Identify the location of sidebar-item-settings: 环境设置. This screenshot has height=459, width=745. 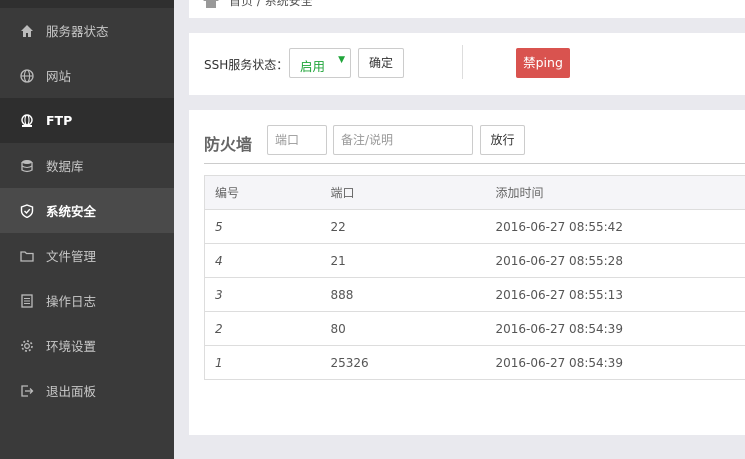
(87, 345).